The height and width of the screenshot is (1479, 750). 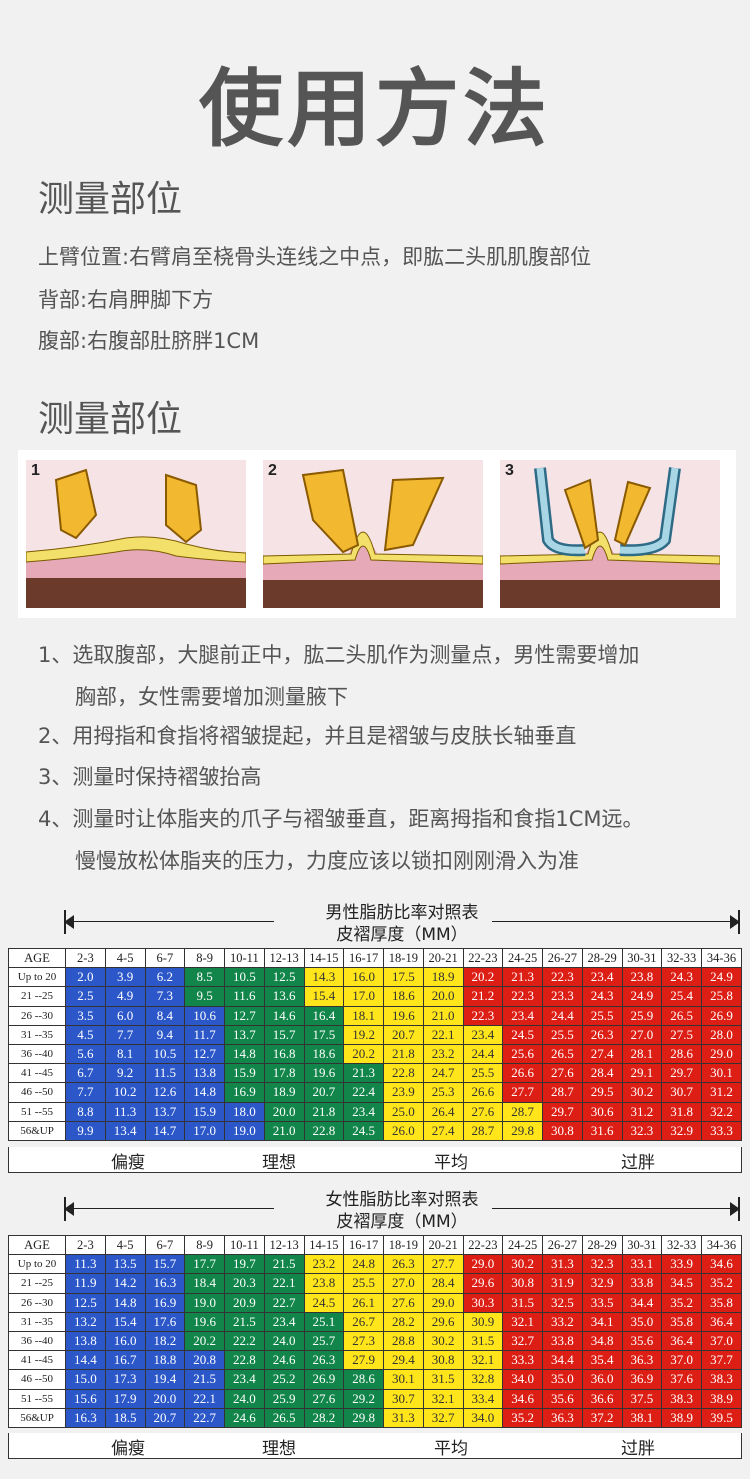 I want to click on skinfold-column-header: 26-27, so click(x=562, y=1245).